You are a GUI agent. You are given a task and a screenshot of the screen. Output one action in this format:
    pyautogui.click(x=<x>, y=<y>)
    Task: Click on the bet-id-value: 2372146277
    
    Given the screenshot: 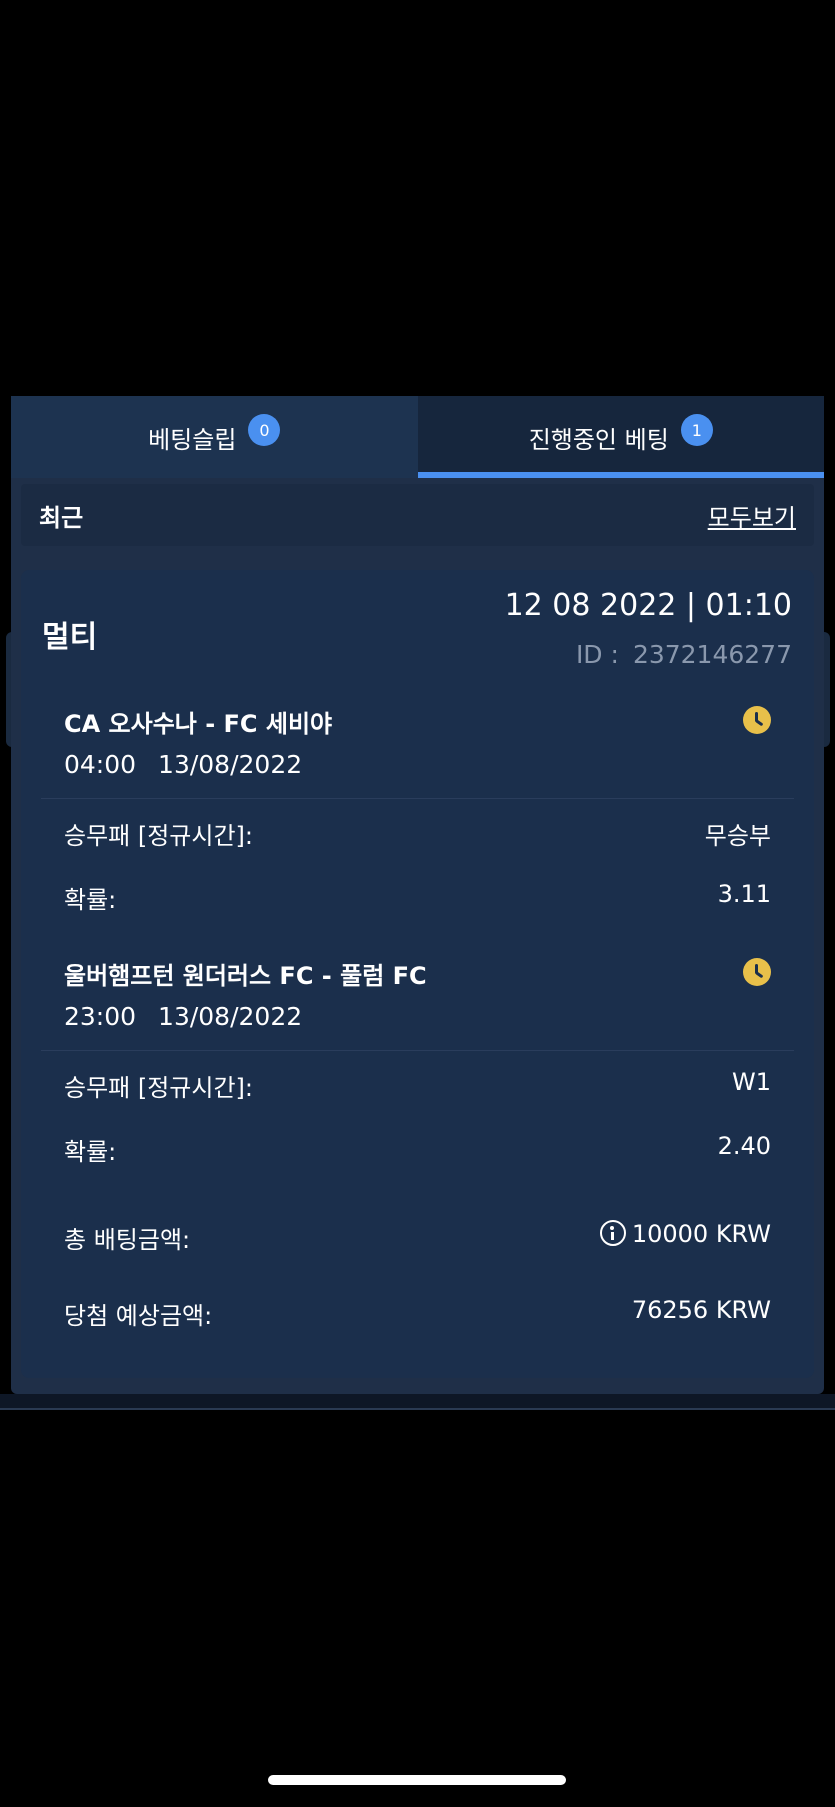 What is the action you would take?
    pyautogui.click(x=712, y=654)
    